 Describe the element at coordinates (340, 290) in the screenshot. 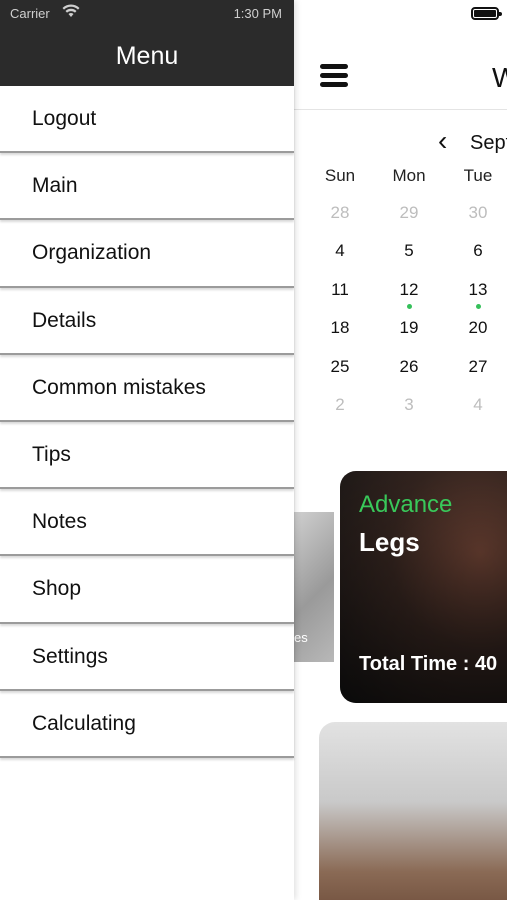

I see `calendar-day: 11` at that location.